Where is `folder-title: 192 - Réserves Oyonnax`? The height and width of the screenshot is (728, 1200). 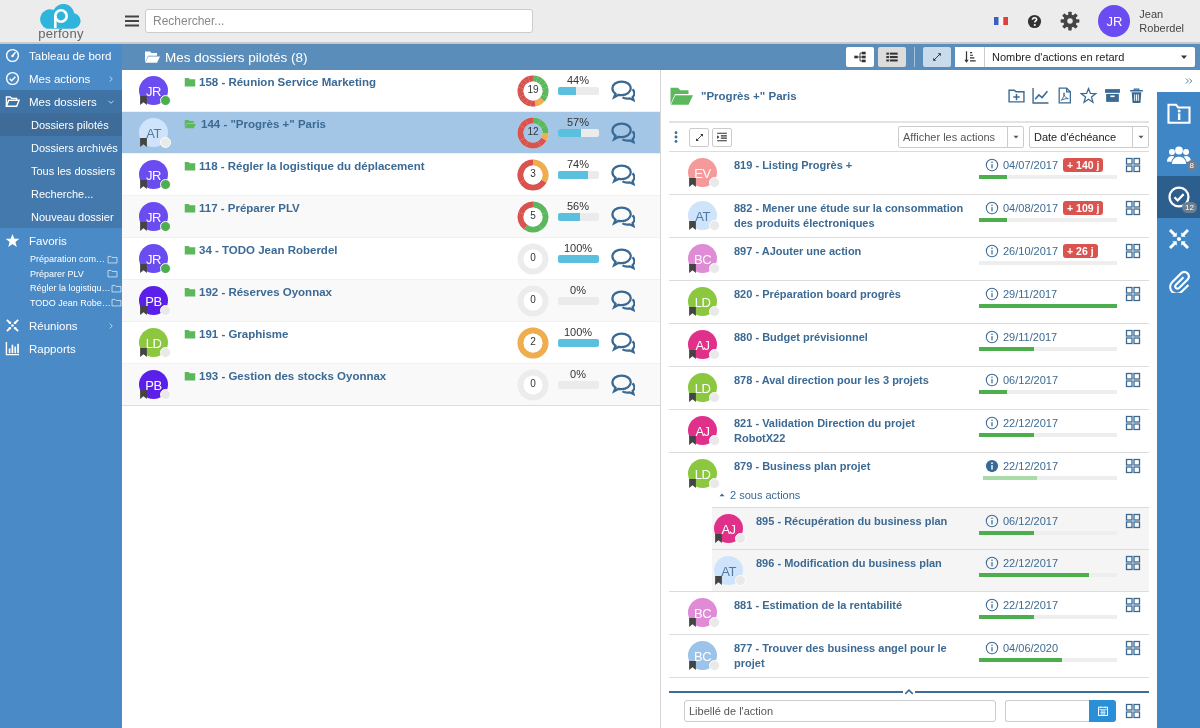 folder-title: 192 - Réserves Oyonnax is located at coordinates (265, 292).